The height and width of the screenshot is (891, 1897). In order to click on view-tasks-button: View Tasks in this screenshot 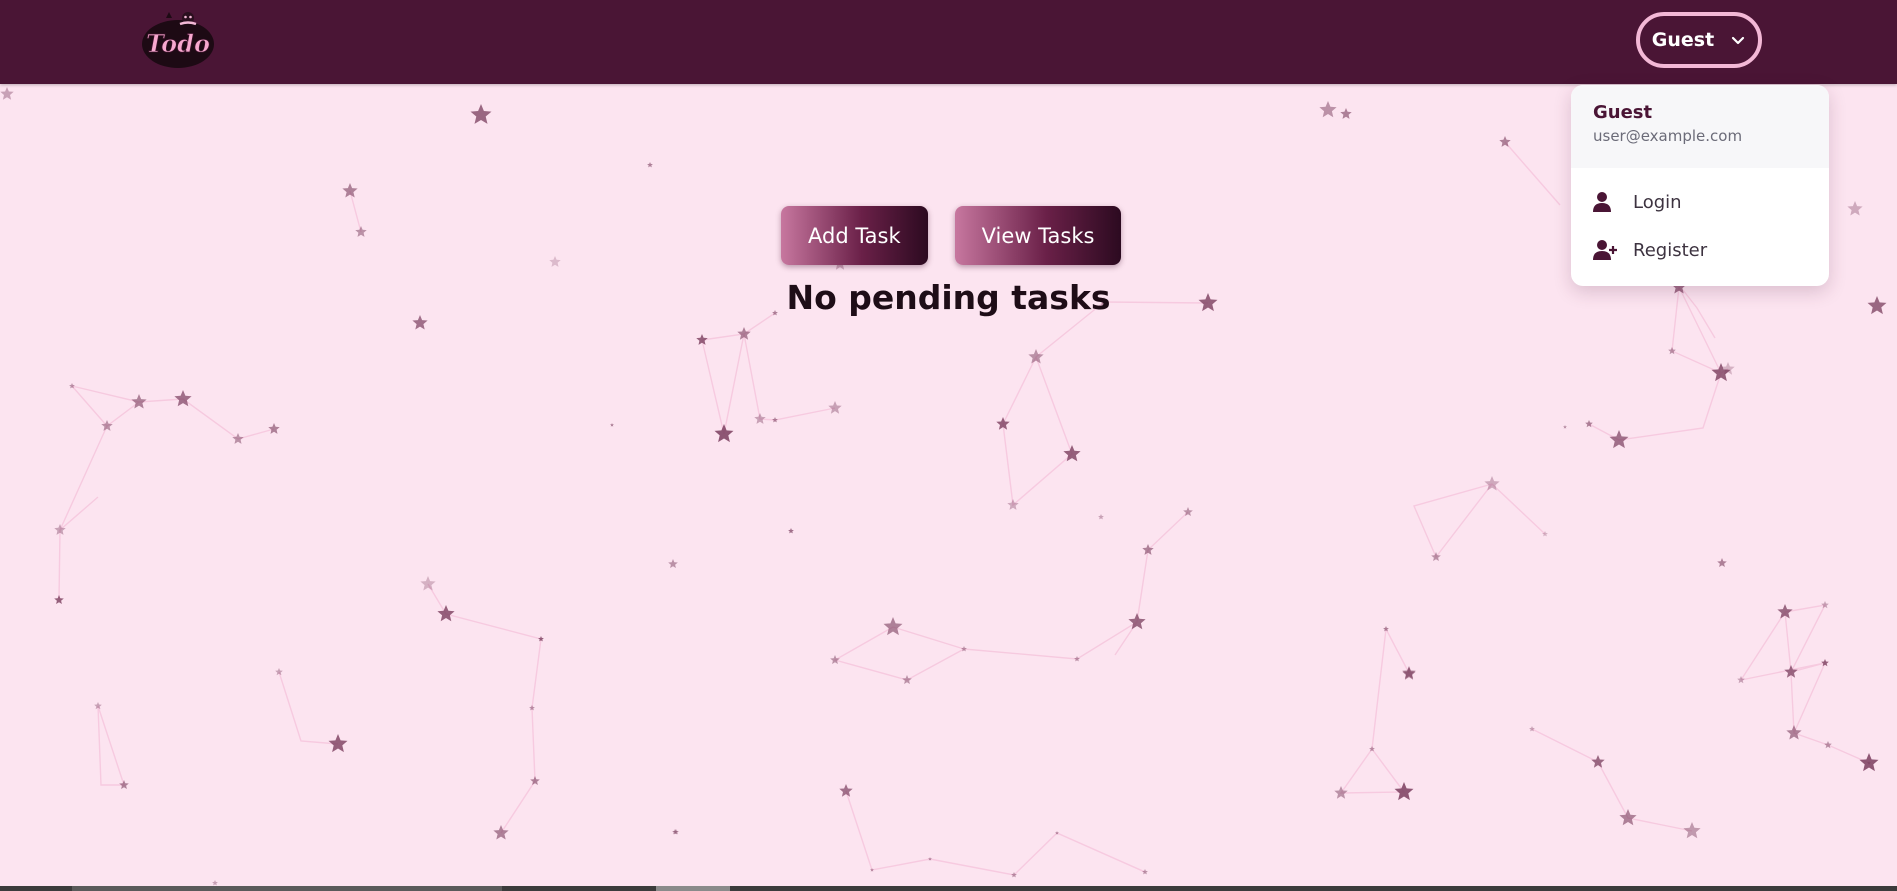, I will do `click(1038, 235)`.